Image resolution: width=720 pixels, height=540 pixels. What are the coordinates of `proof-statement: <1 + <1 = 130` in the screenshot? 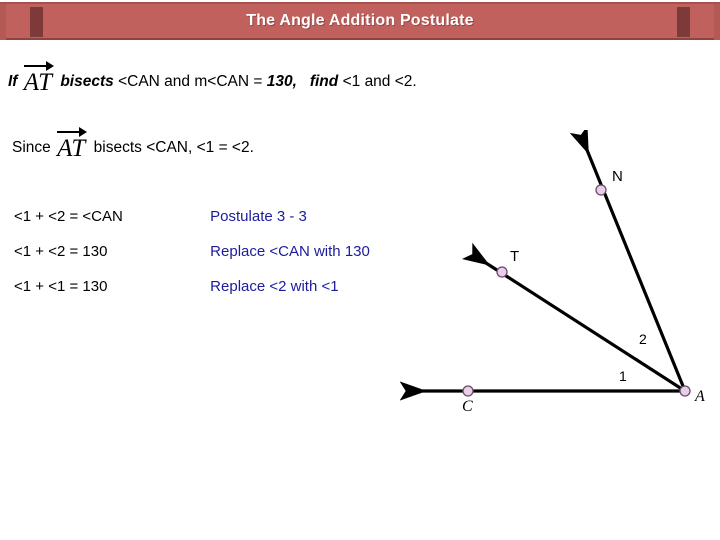 It's located at (61, 286).